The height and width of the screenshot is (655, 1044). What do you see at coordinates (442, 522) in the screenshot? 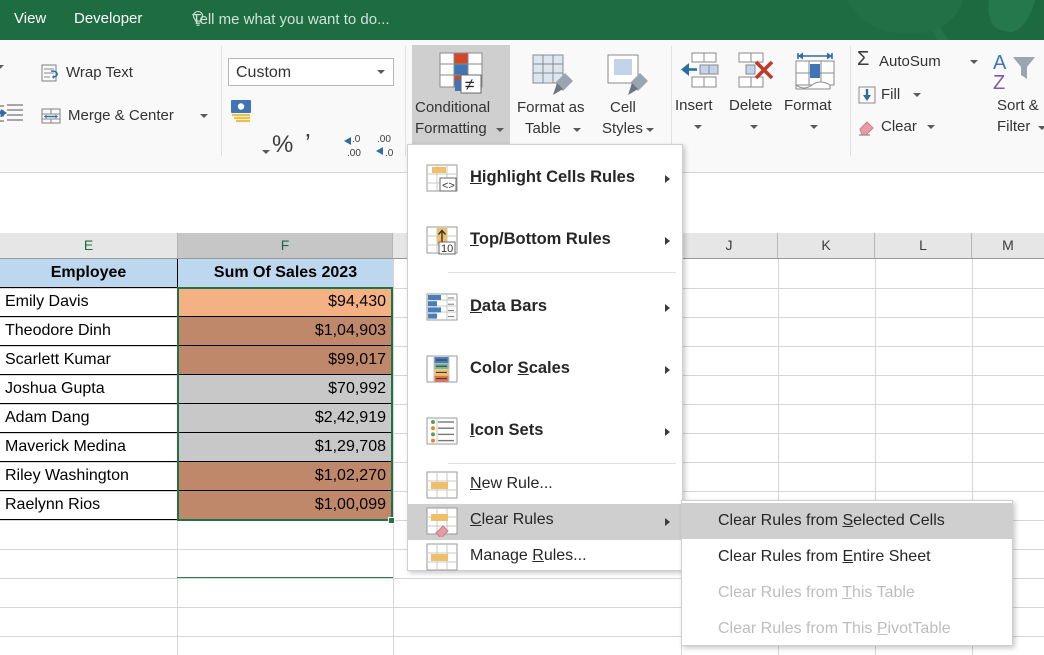
I see `clear-rules-icon` at bounding box center [442, 522].